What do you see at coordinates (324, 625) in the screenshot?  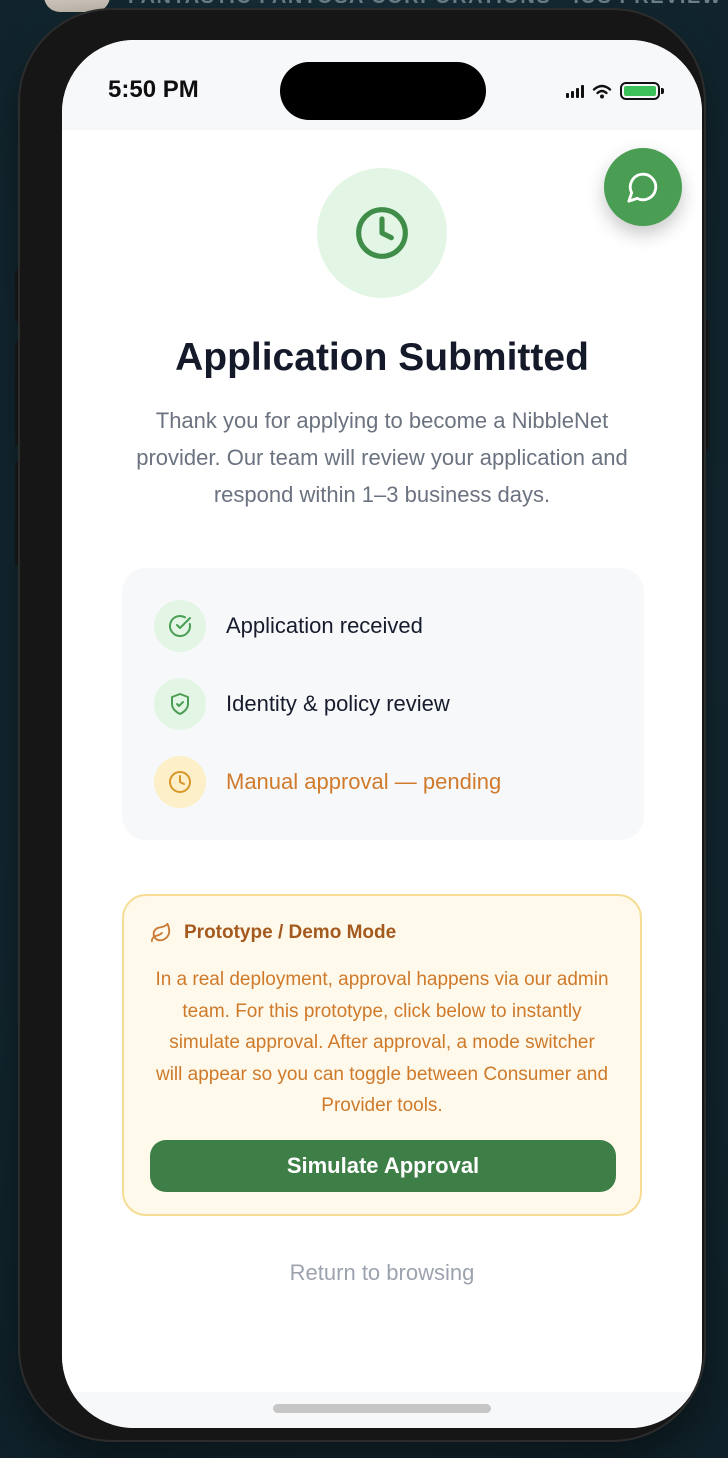 I see `step-label: Application received` at bounding box center [324, 625].